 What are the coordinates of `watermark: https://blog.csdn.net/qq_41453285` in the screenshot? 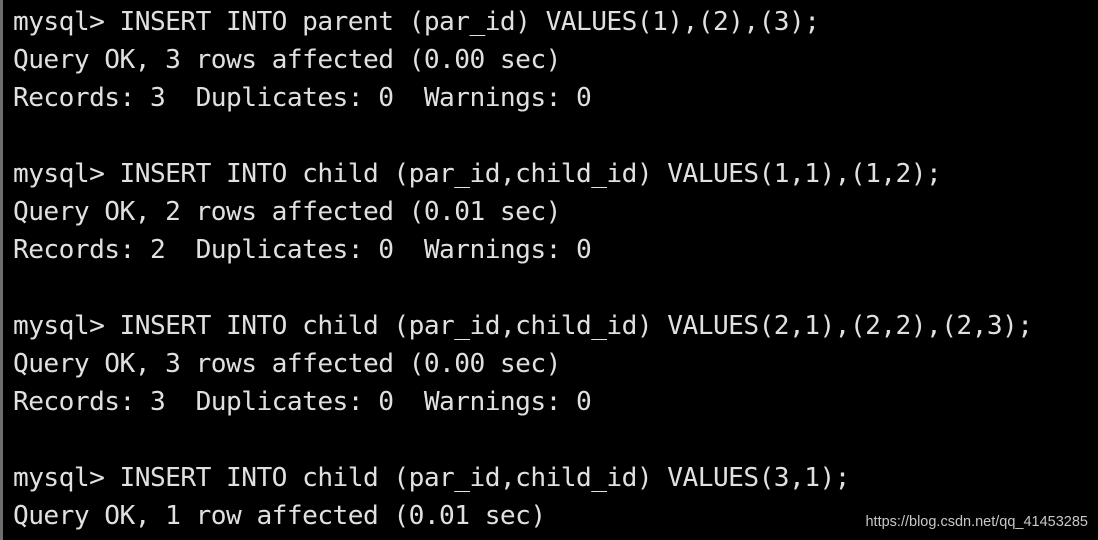 It's located at (976, 522).